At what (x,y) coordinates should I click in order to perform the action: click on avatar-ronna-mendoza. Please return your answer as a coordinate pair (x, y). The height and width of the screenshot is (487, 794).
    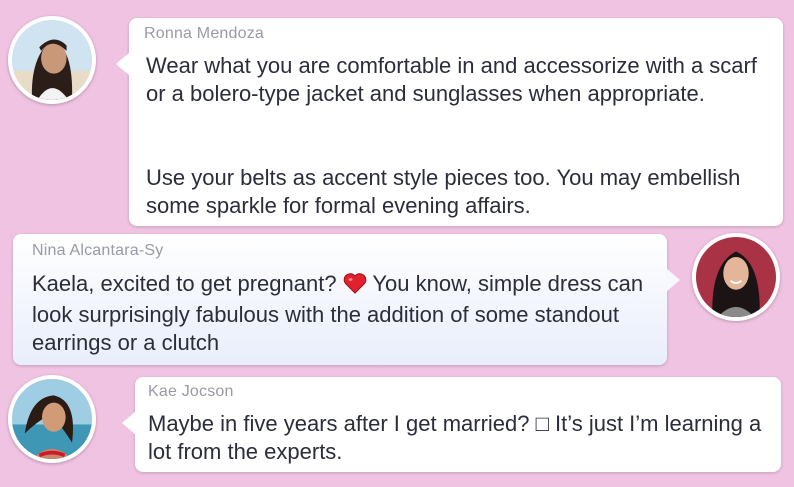
    Looking at the image, I should click on (52, 60).